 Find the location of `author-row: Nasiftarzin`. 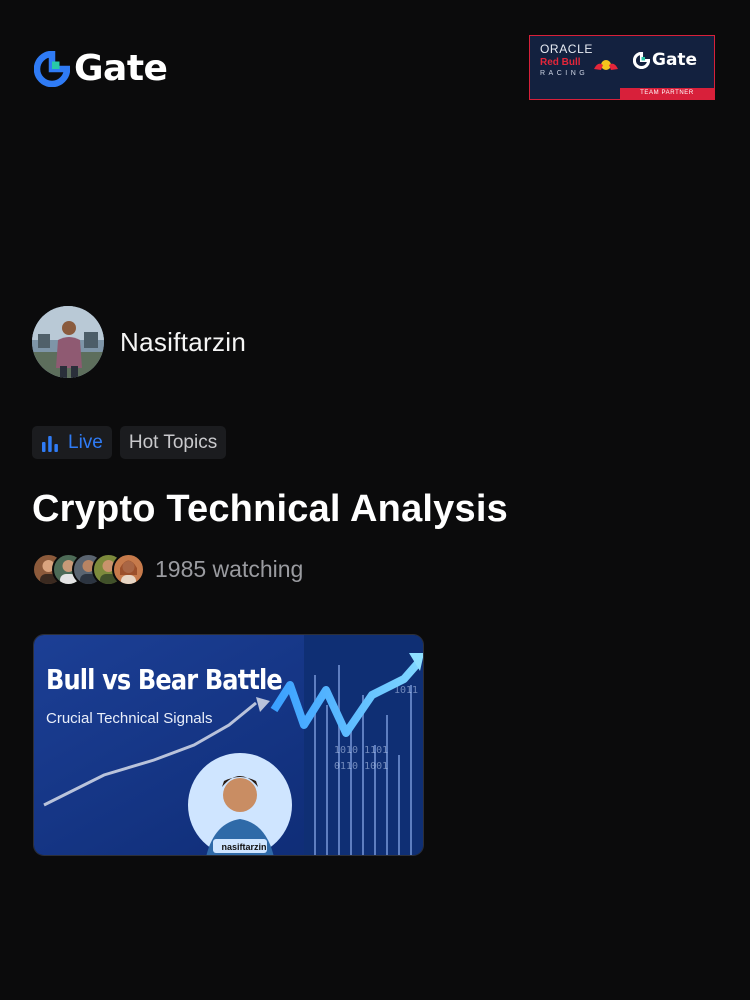

author-row: Nasiftarzin is located at coordinates (139, 342).